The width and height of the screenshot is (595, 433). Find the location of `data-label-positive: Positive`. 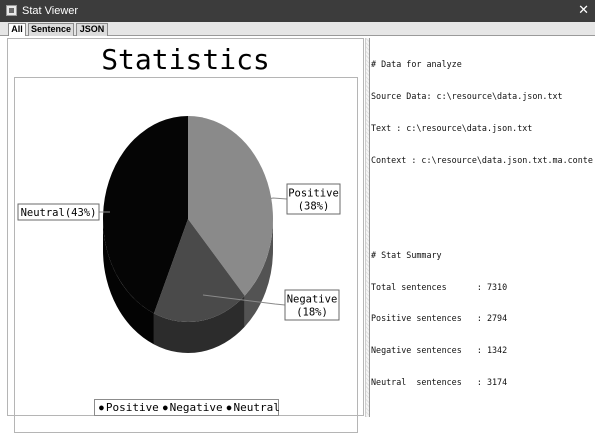

data-label-positive: Positive is located at coordinates (313, 194).